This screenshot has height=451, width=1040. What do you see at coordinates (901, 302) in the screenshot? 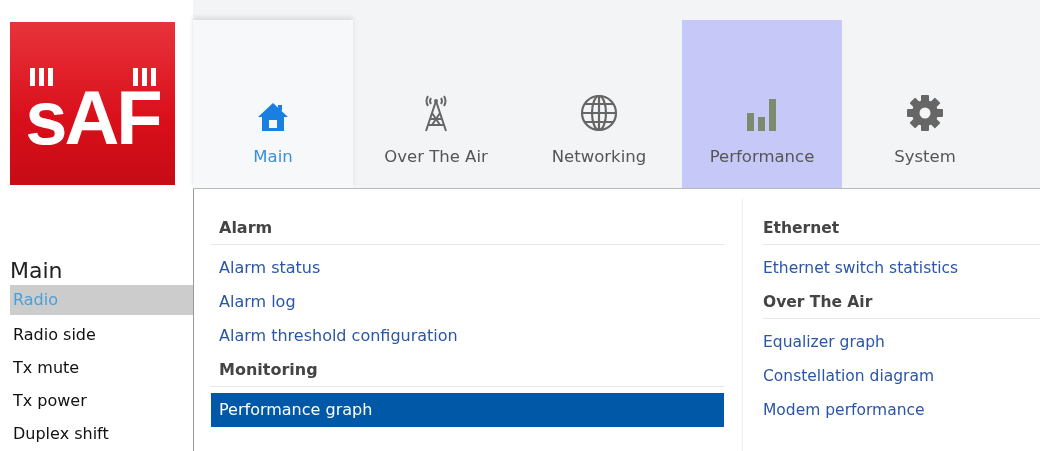
I see `menu-heading: Over The Air` at bounding box center [901, 302].